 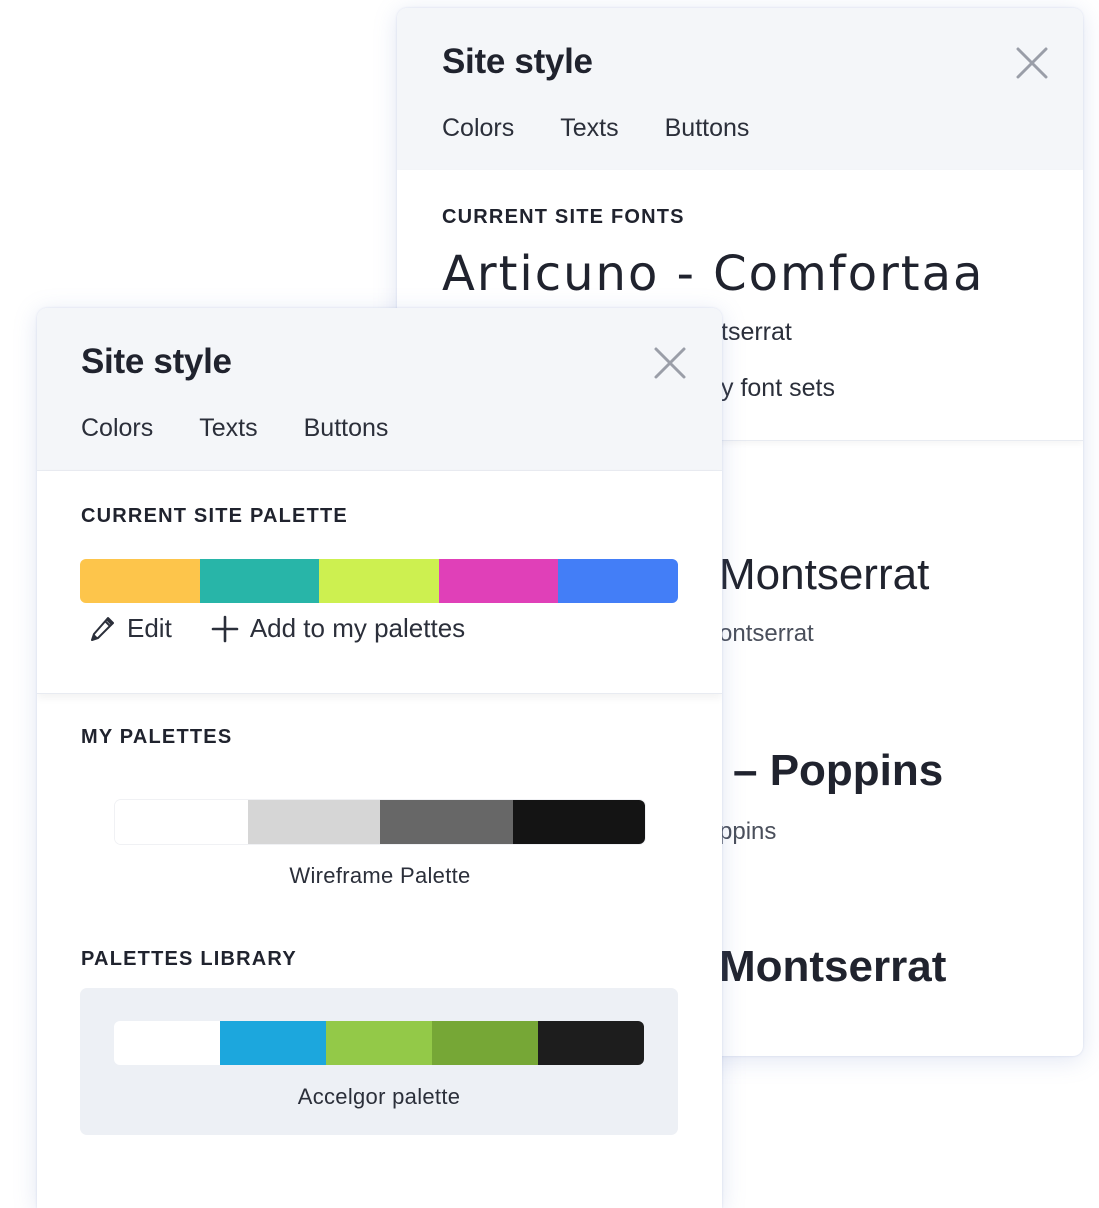 I want to click on section-label: CURRENT SITE FONTS, so click(x=563, y=217).